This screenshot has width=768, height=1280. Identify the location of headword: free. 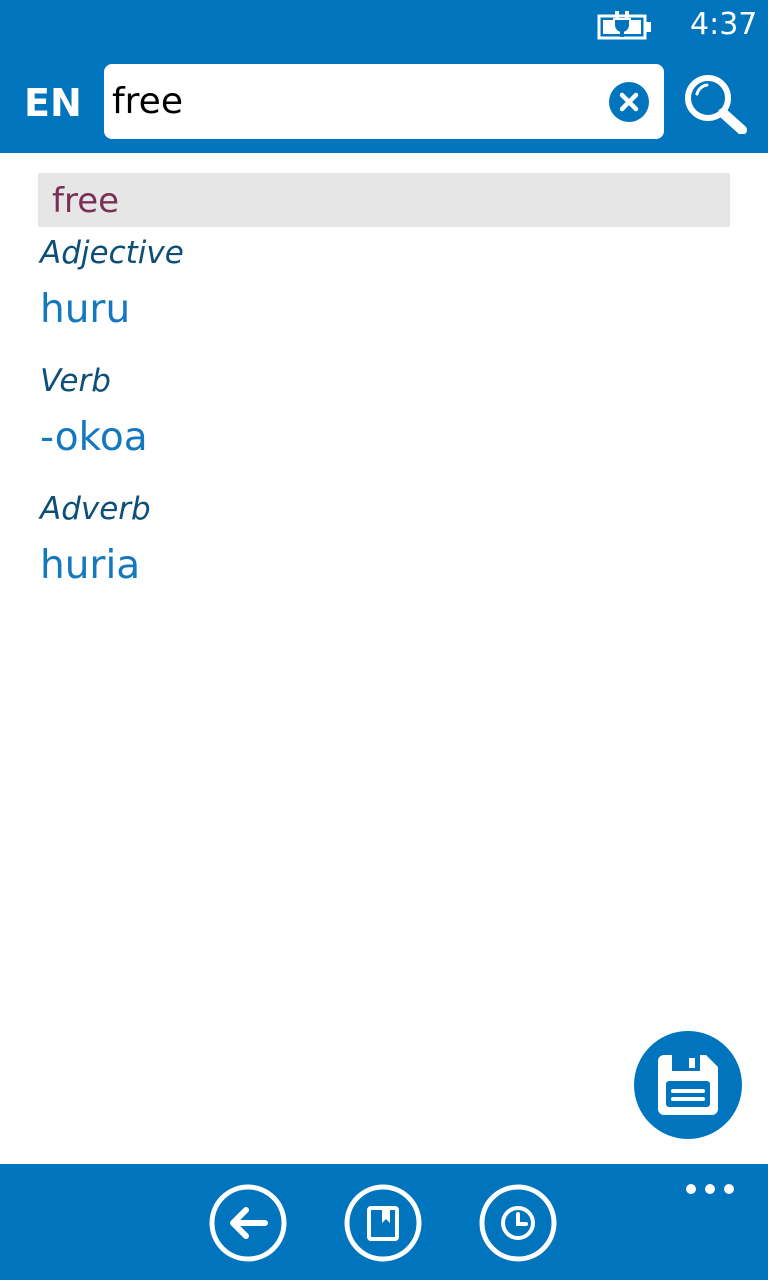
(86, 201).